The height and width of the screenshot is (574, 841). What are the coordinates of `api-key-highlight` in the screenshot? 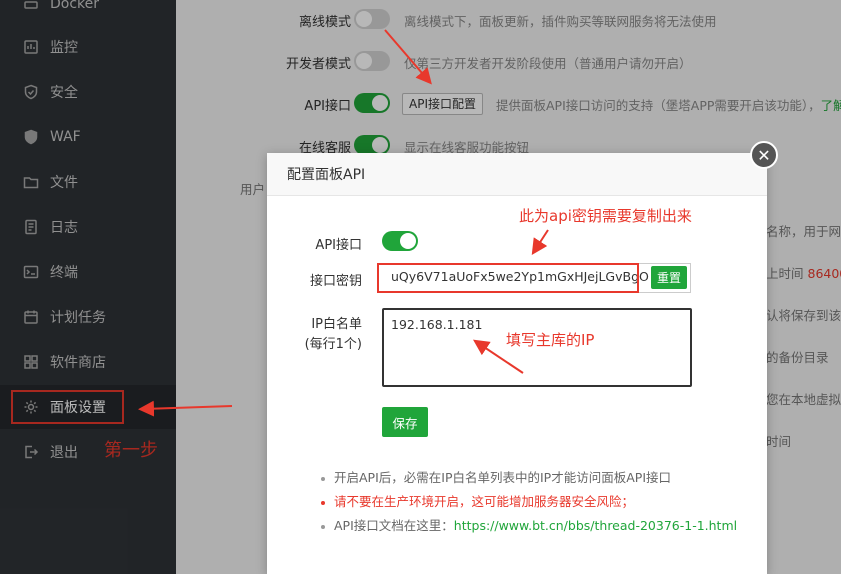 It's located at (508, 278).